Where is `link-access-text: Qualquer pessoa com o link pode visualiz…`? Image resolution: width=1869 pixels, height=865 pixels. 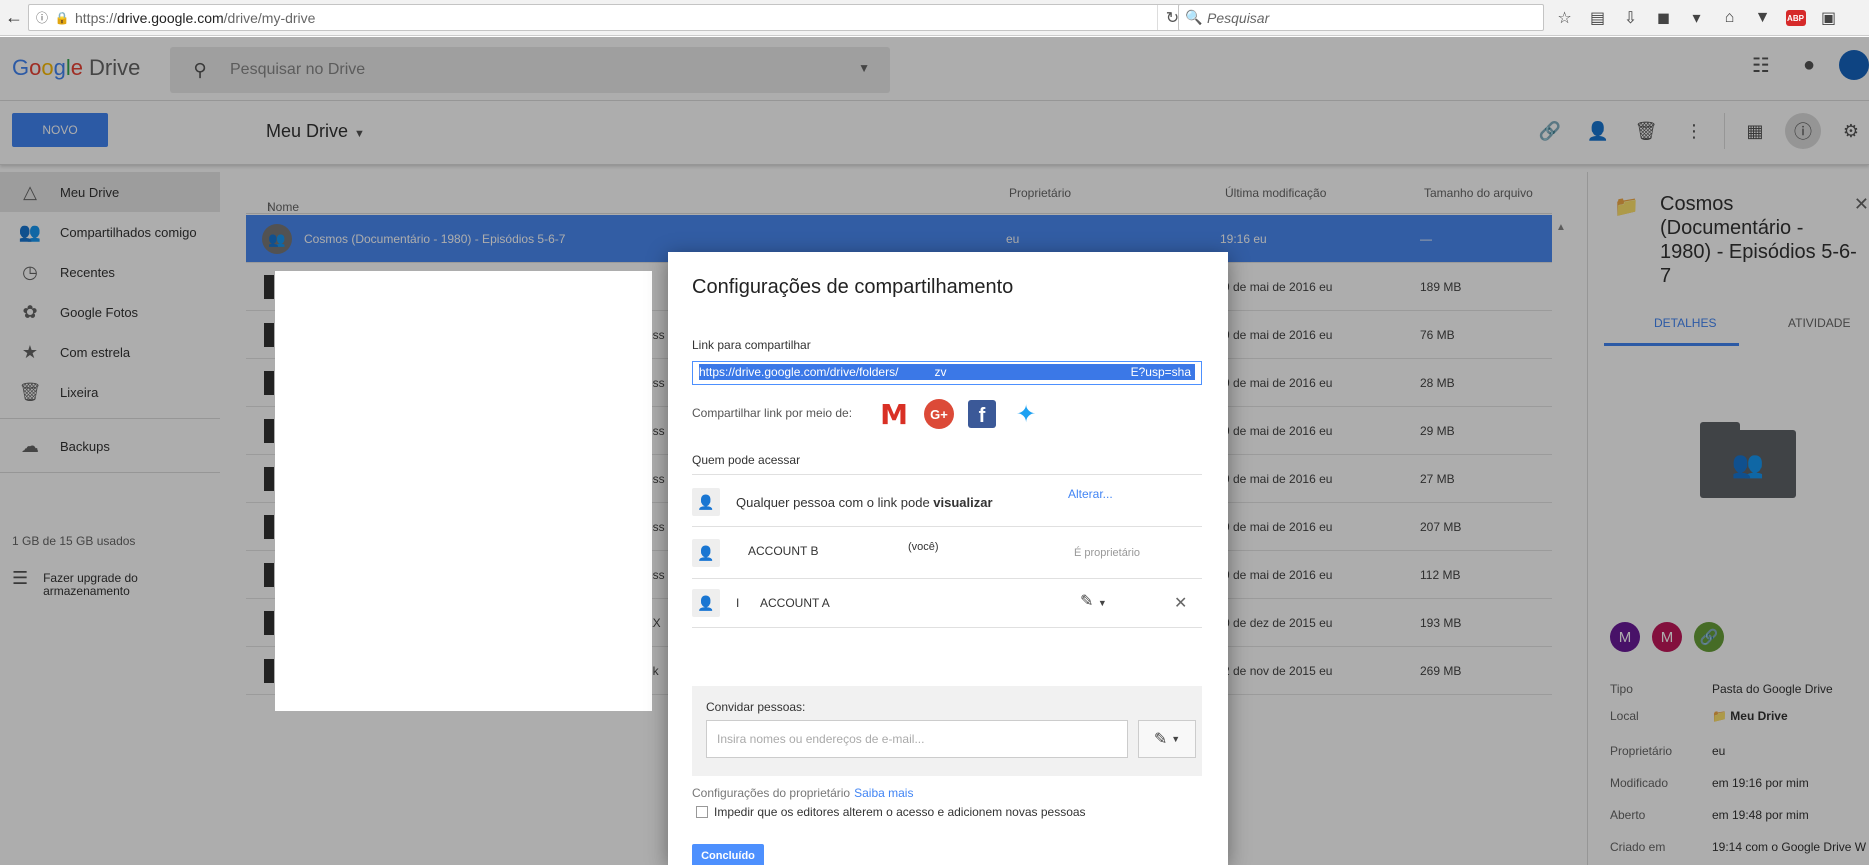
link-access-text: Qualquer pessoa com o link pode visualiz… is located at coordinates (864, 502).